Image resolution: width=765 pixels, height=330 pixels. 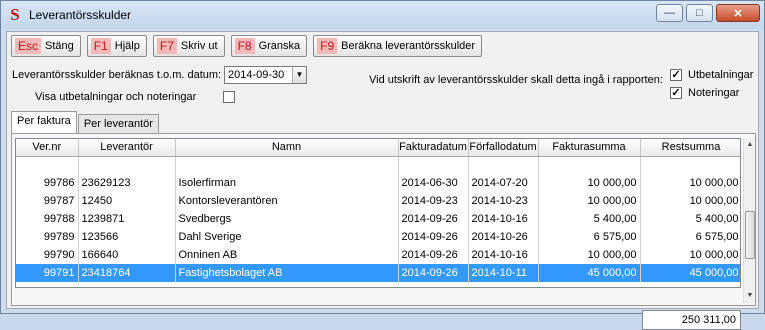 I want to click on col-header-name: Namn, so click(x=287, y=148).